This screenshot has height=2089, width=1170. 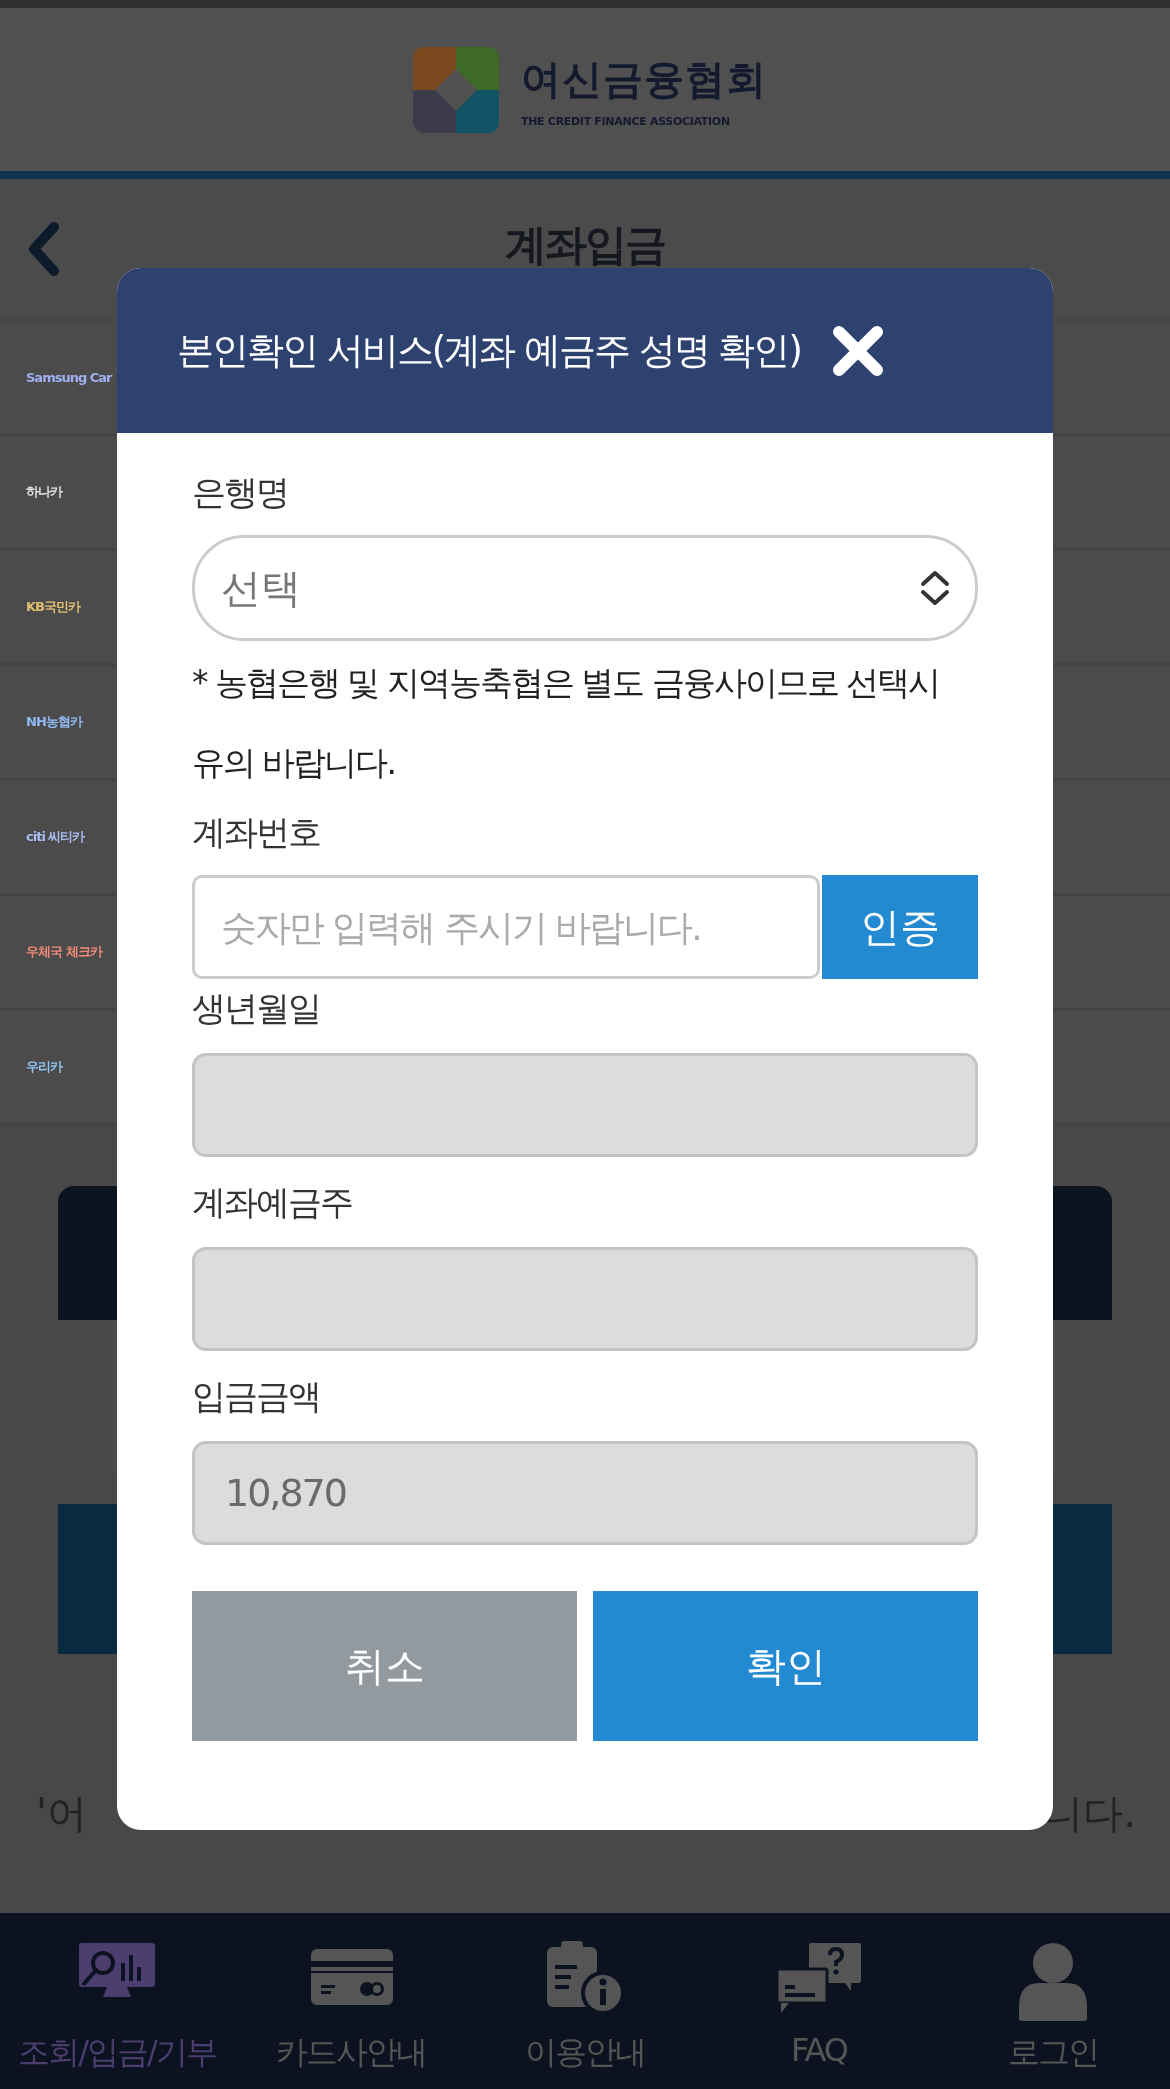 I want to click on nav-tab: 이용안내, so click(x=585, y=2001).